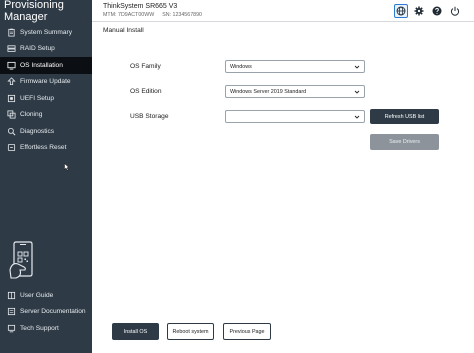 The image size is (474, 353). I want to click on sidebar-item-effortless-reset: Effortless Reset, so click(46, 148).